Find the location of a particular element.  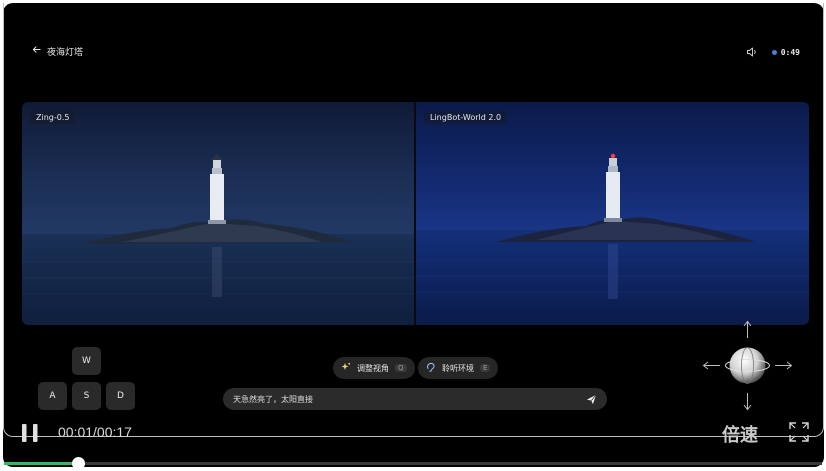

speaker-icon is located at coordinates (752, 52).